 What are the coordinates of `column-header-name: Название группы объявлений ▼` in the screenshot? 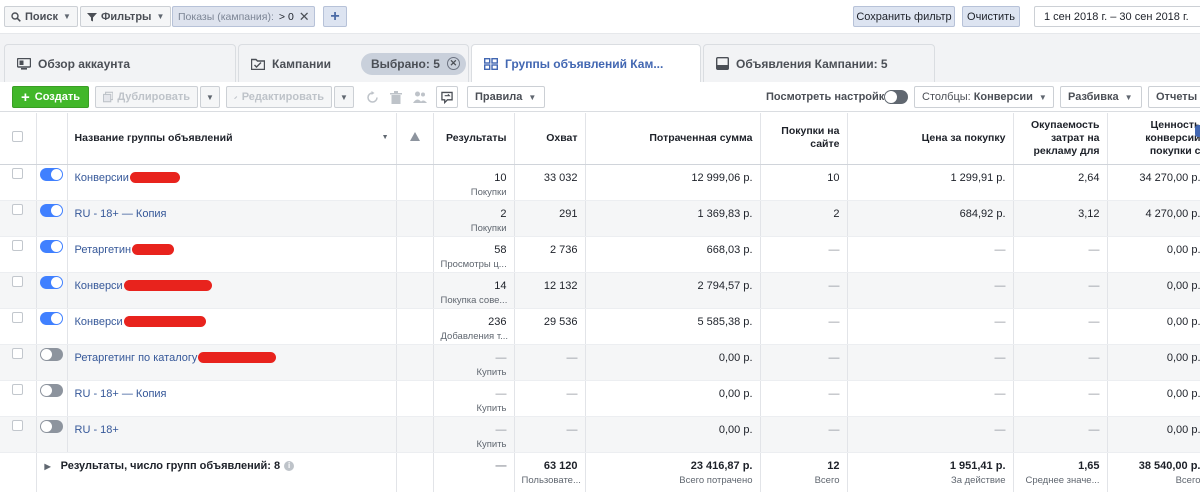 It's located at (232, 139).